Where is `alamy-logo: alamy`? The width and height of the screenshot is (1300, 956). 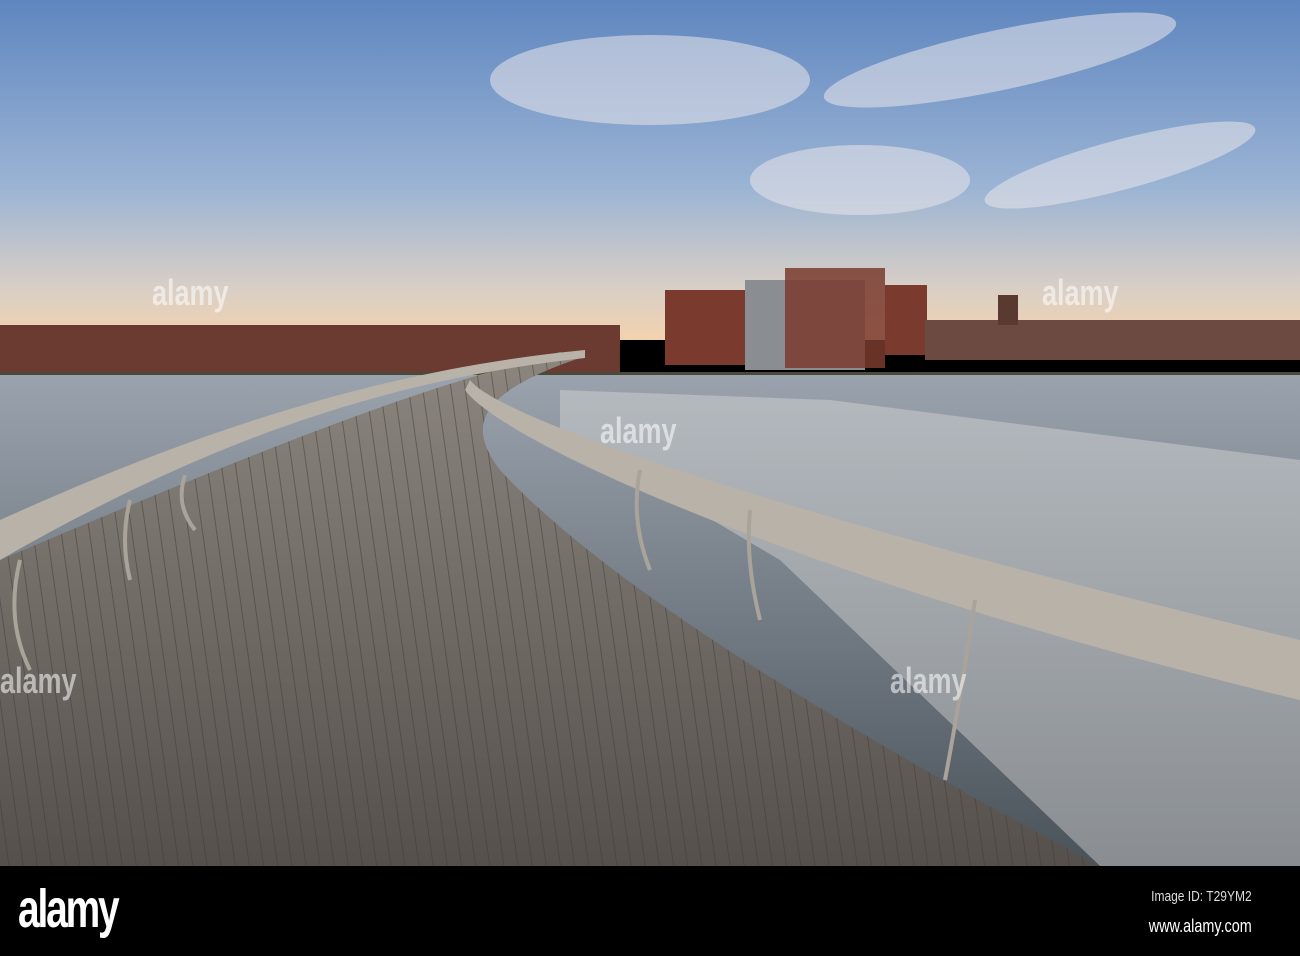 alamy-logo: alamy is located at coordinates (69, 909).